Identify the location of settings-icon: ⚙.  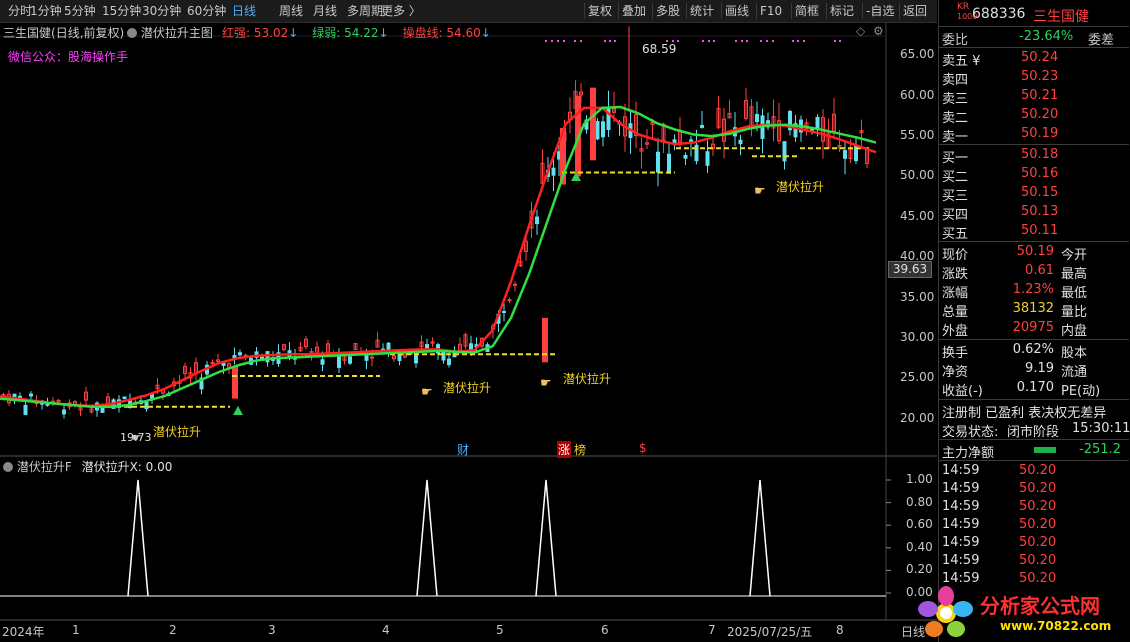
(878, 31).